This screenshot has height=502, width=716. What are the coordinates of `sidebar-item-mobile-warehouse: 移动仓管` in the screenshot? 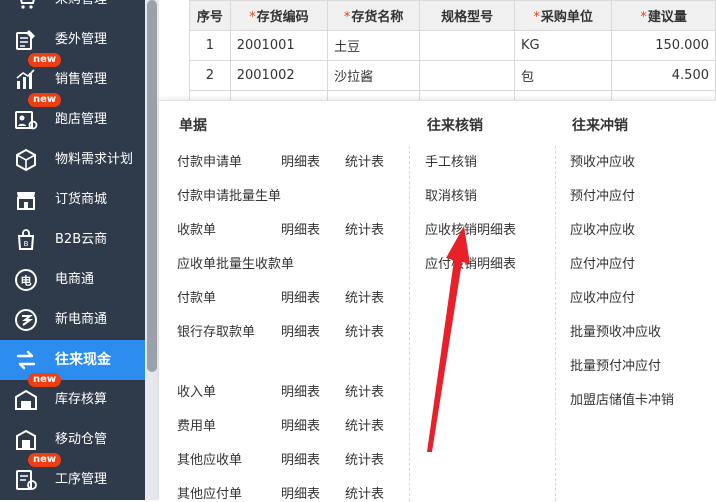 It's located at (72, 440).